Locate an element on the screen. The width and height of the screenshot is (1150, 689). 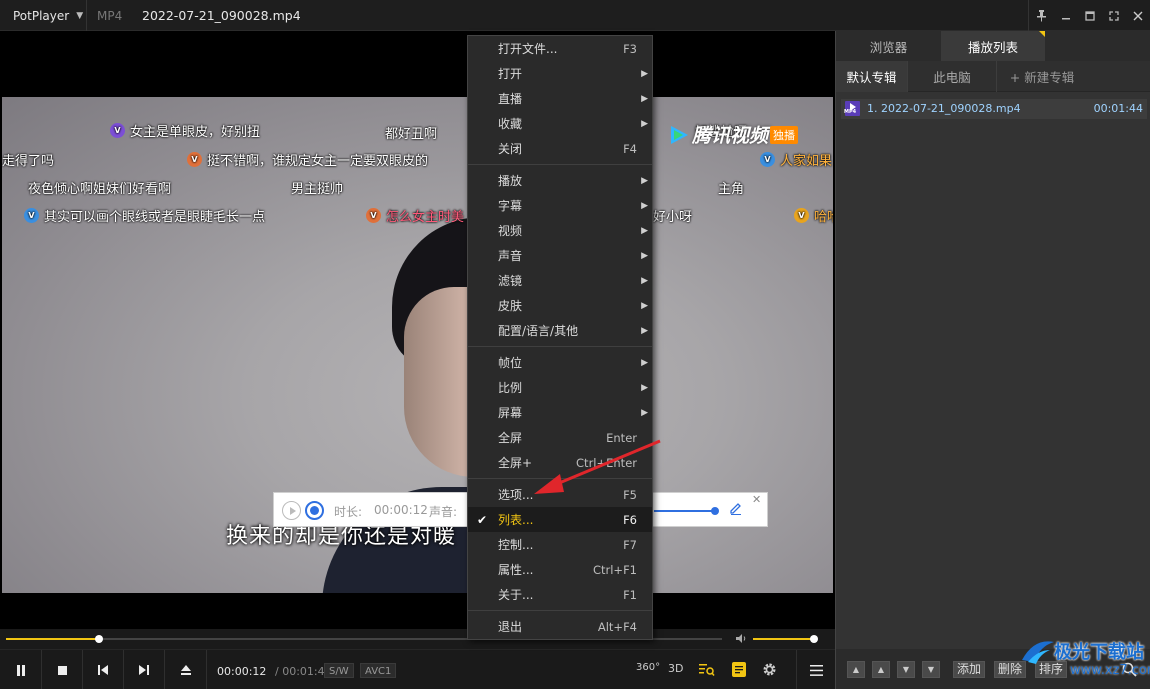
annotation-arrow-icon is located at coordinates (597, 466).